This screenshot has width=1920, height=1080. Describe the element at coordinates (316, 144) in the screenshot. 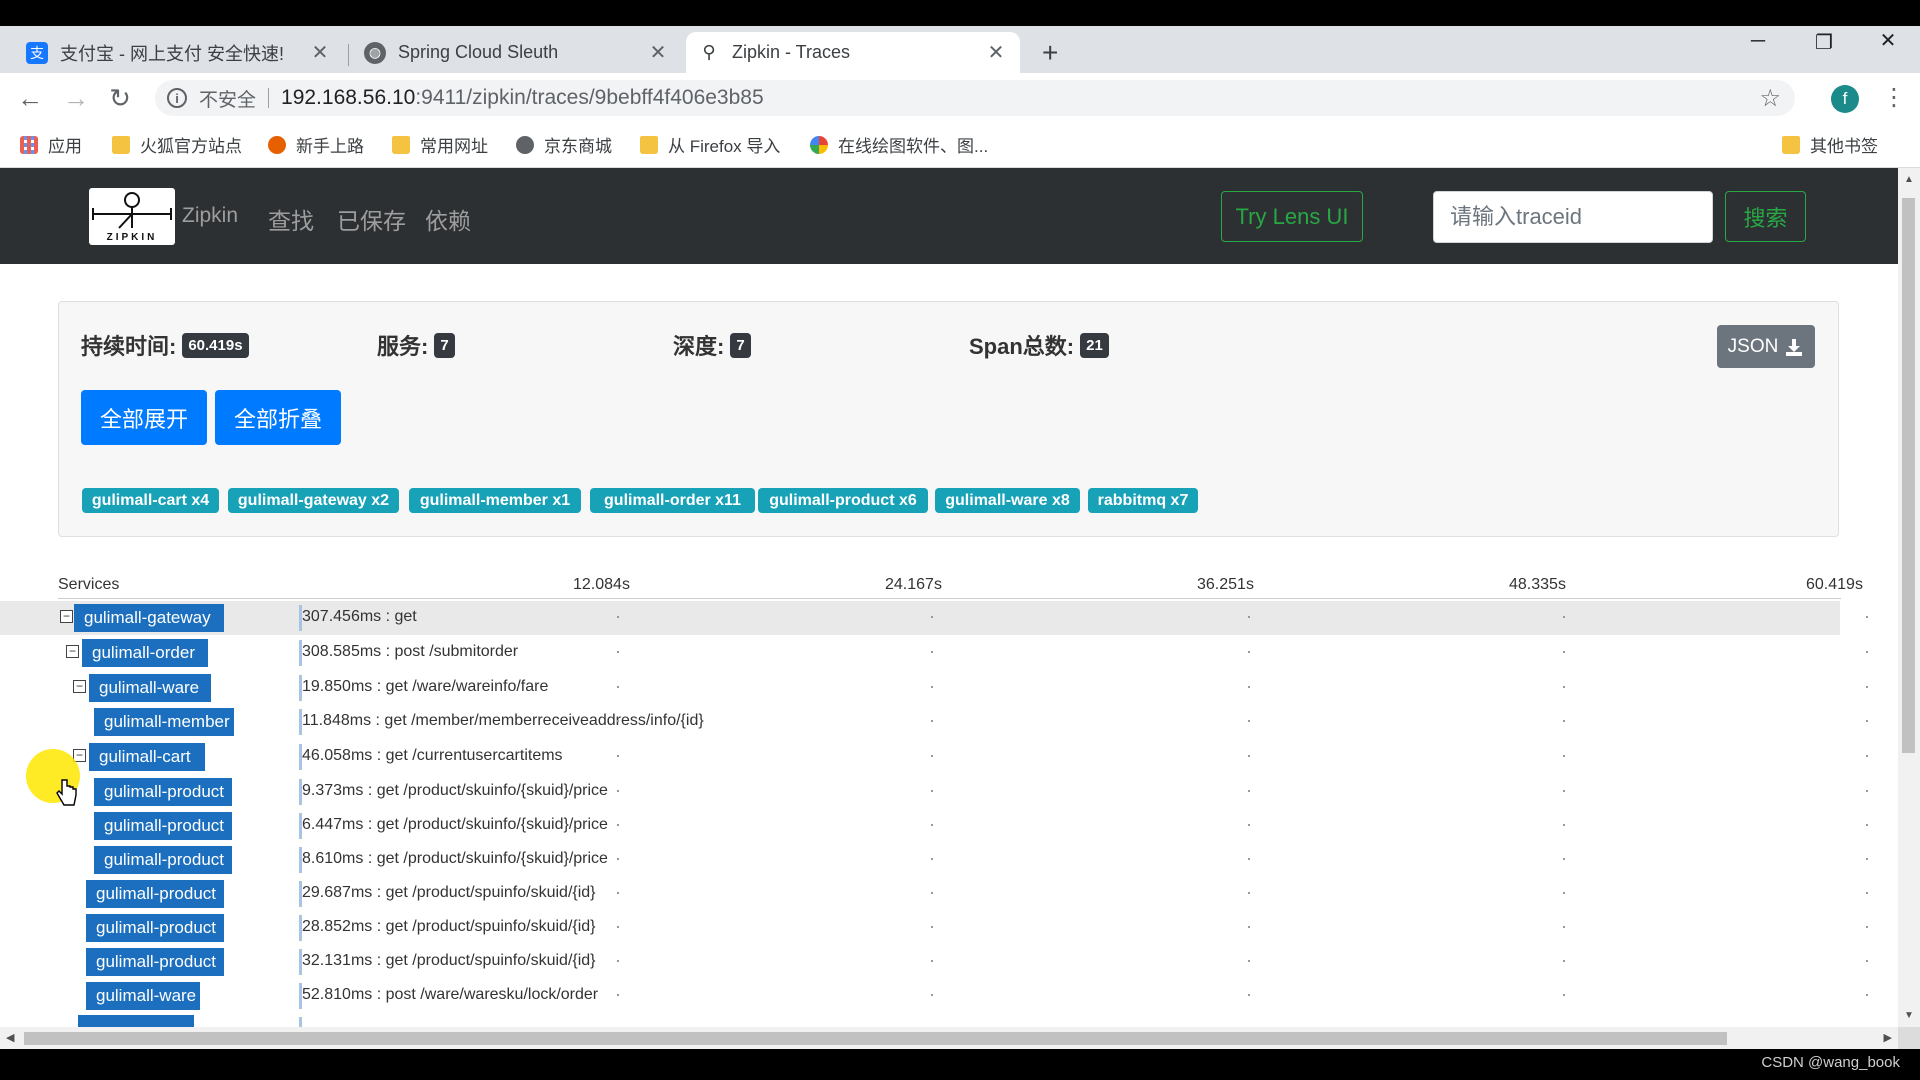

I see `bookmark-getting-started: 新手上路` at that location.